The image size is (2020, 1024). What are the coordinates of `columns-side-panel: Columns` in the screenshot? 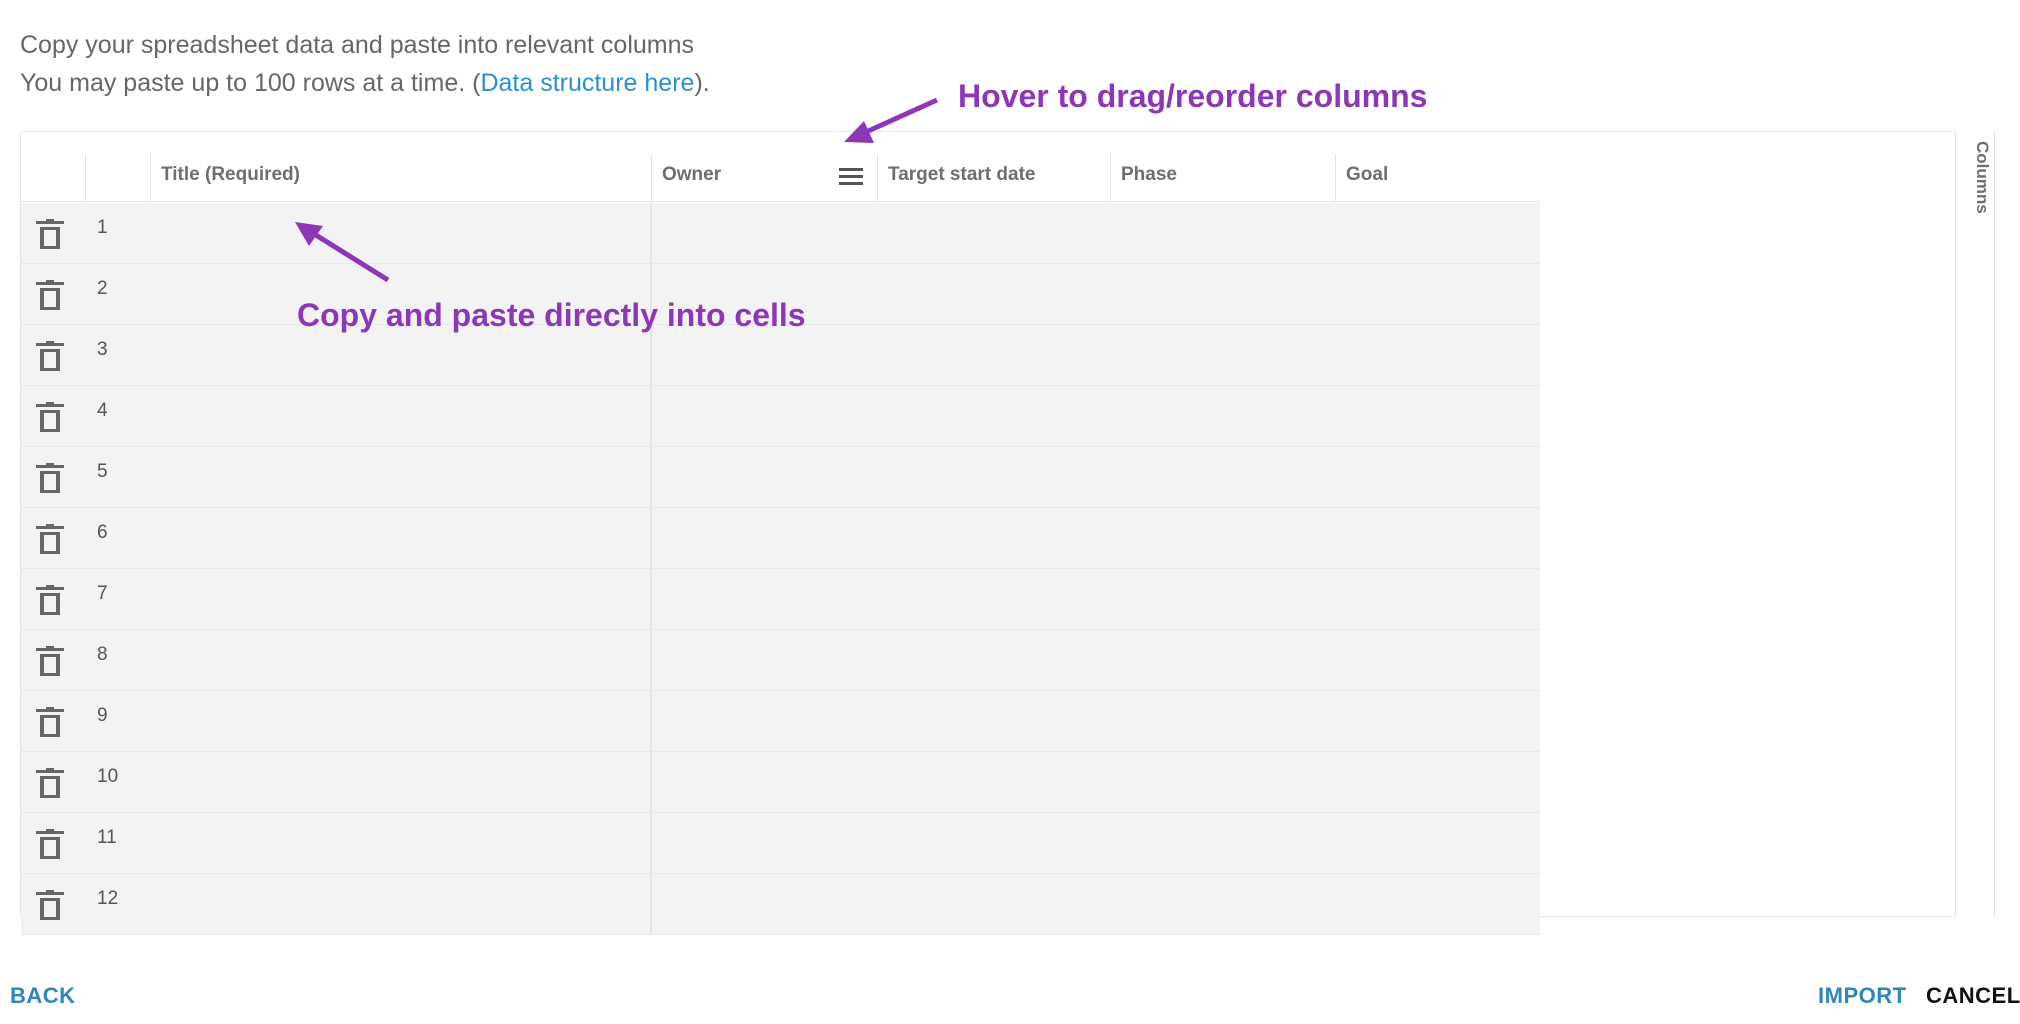 It's located at (1975, 524).